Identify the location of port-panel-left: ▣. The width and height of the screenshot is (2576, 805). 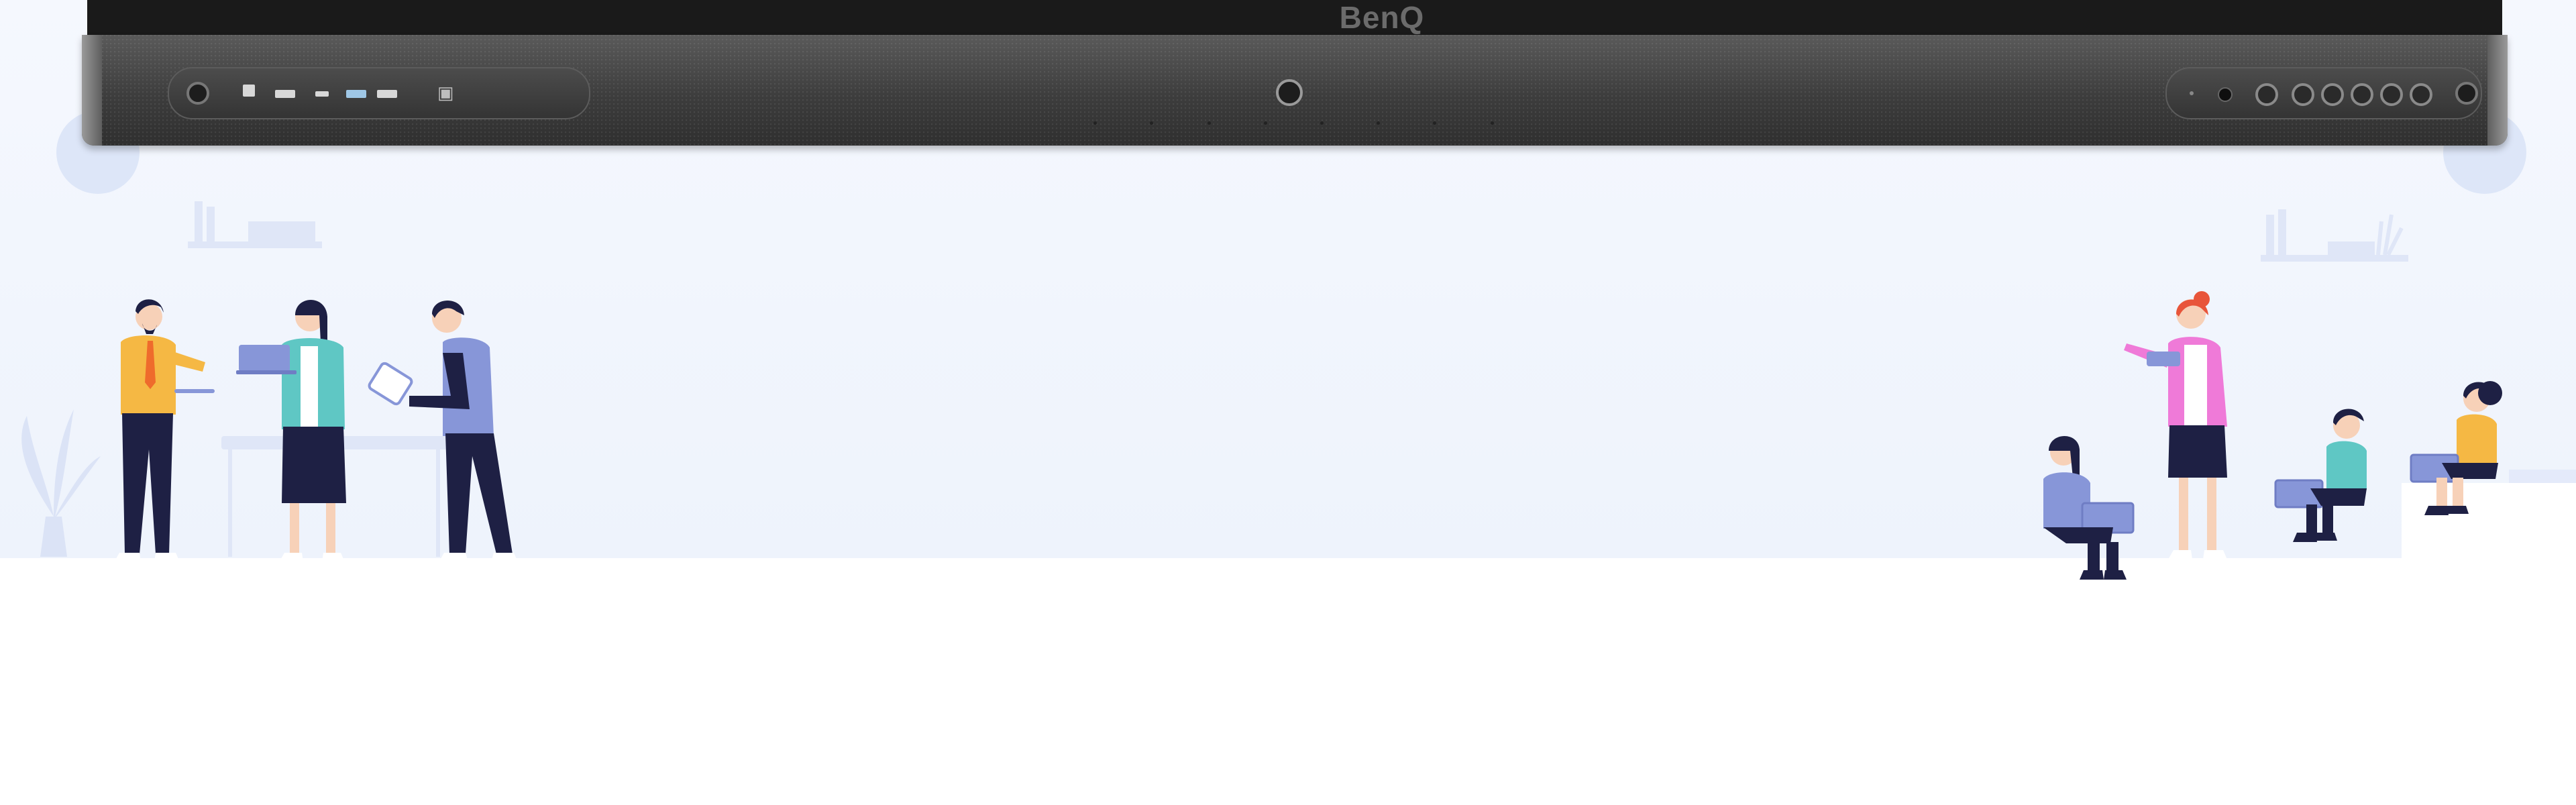
(379, 93).